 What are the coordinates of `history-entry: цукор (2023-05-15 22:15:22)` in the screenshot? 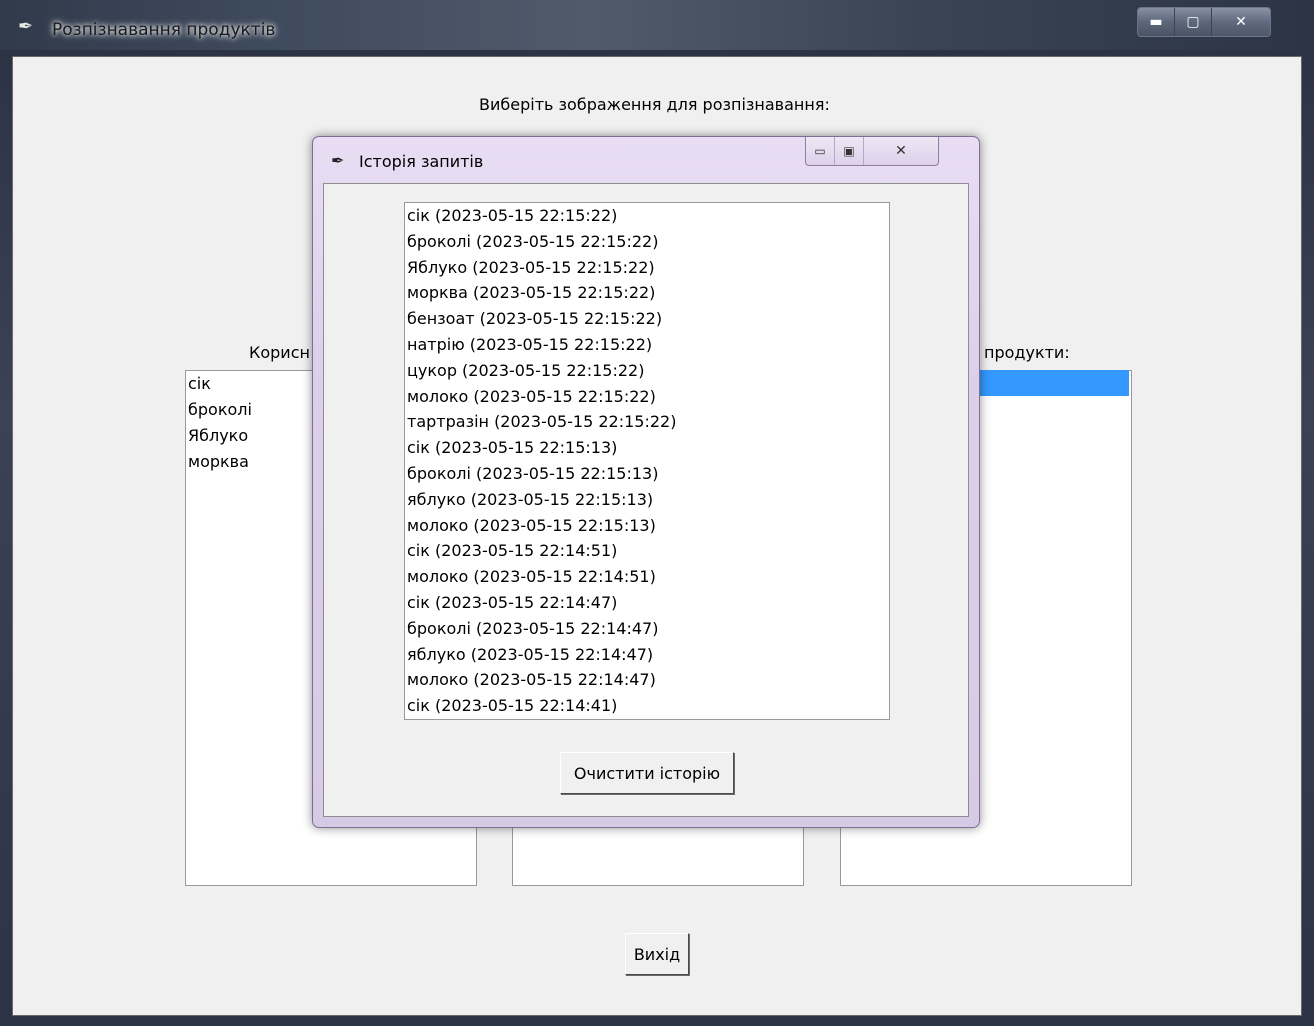 It's located at (647, 371).